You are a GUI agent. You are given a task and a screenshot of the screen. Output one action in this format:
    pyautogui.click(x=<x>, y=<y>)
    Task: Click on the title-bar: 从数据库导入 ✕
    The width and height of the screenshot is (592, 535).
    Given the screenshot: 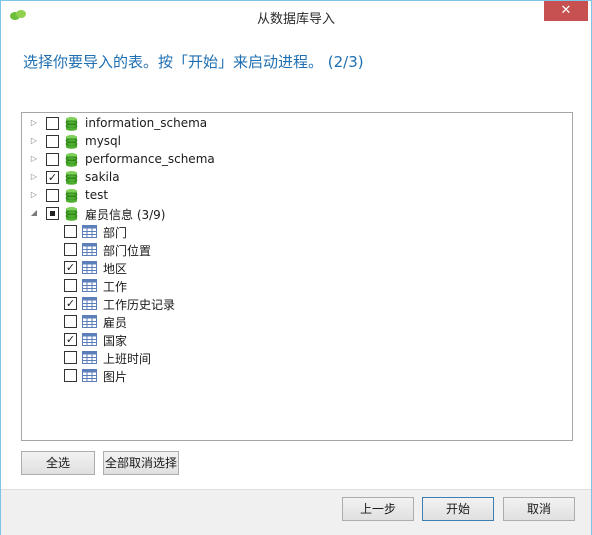 What is the action you would take?
    pyautogui.click(x=296, y=16)
    